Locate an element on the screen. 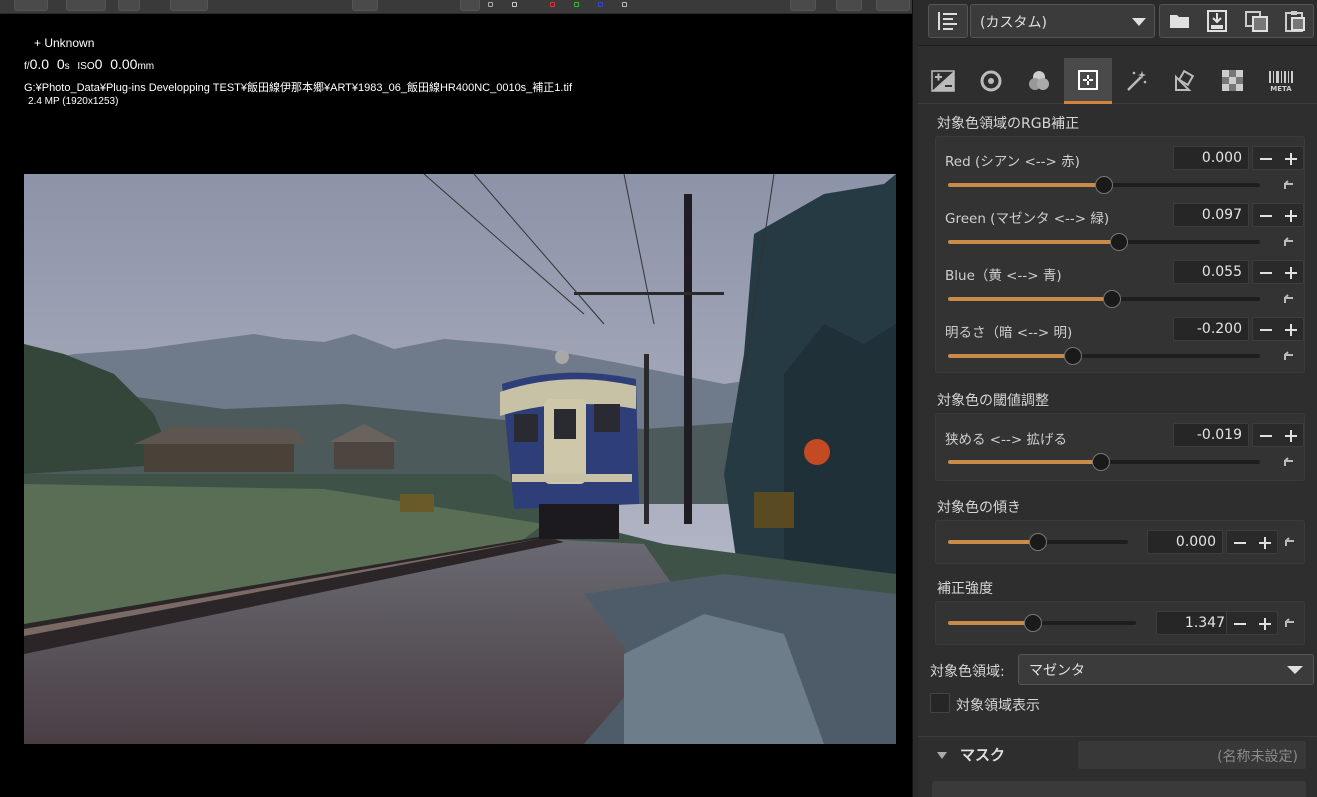 The image size is (1317, 797). magic-wand-icon is located at coordinates (1137, 81).